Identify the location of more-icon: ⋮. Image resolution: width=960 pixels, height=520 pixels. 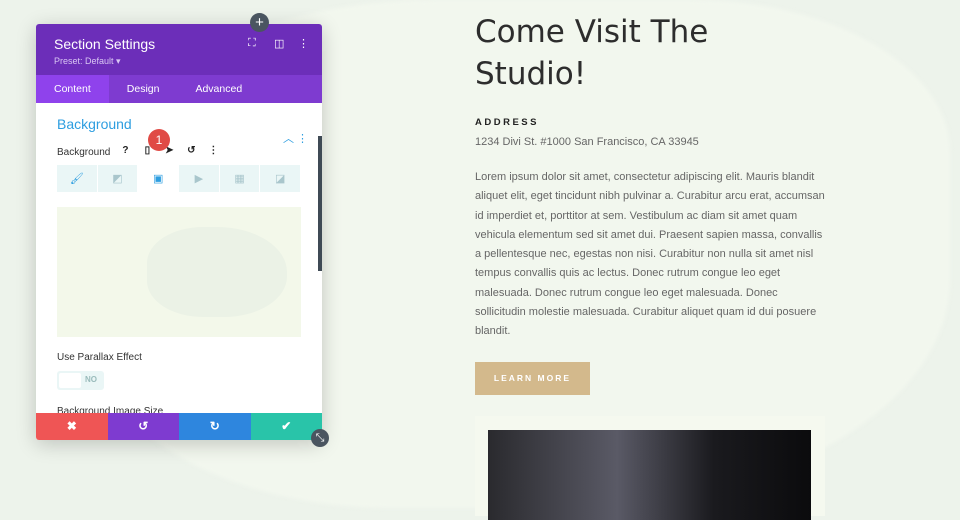
(213, 152).